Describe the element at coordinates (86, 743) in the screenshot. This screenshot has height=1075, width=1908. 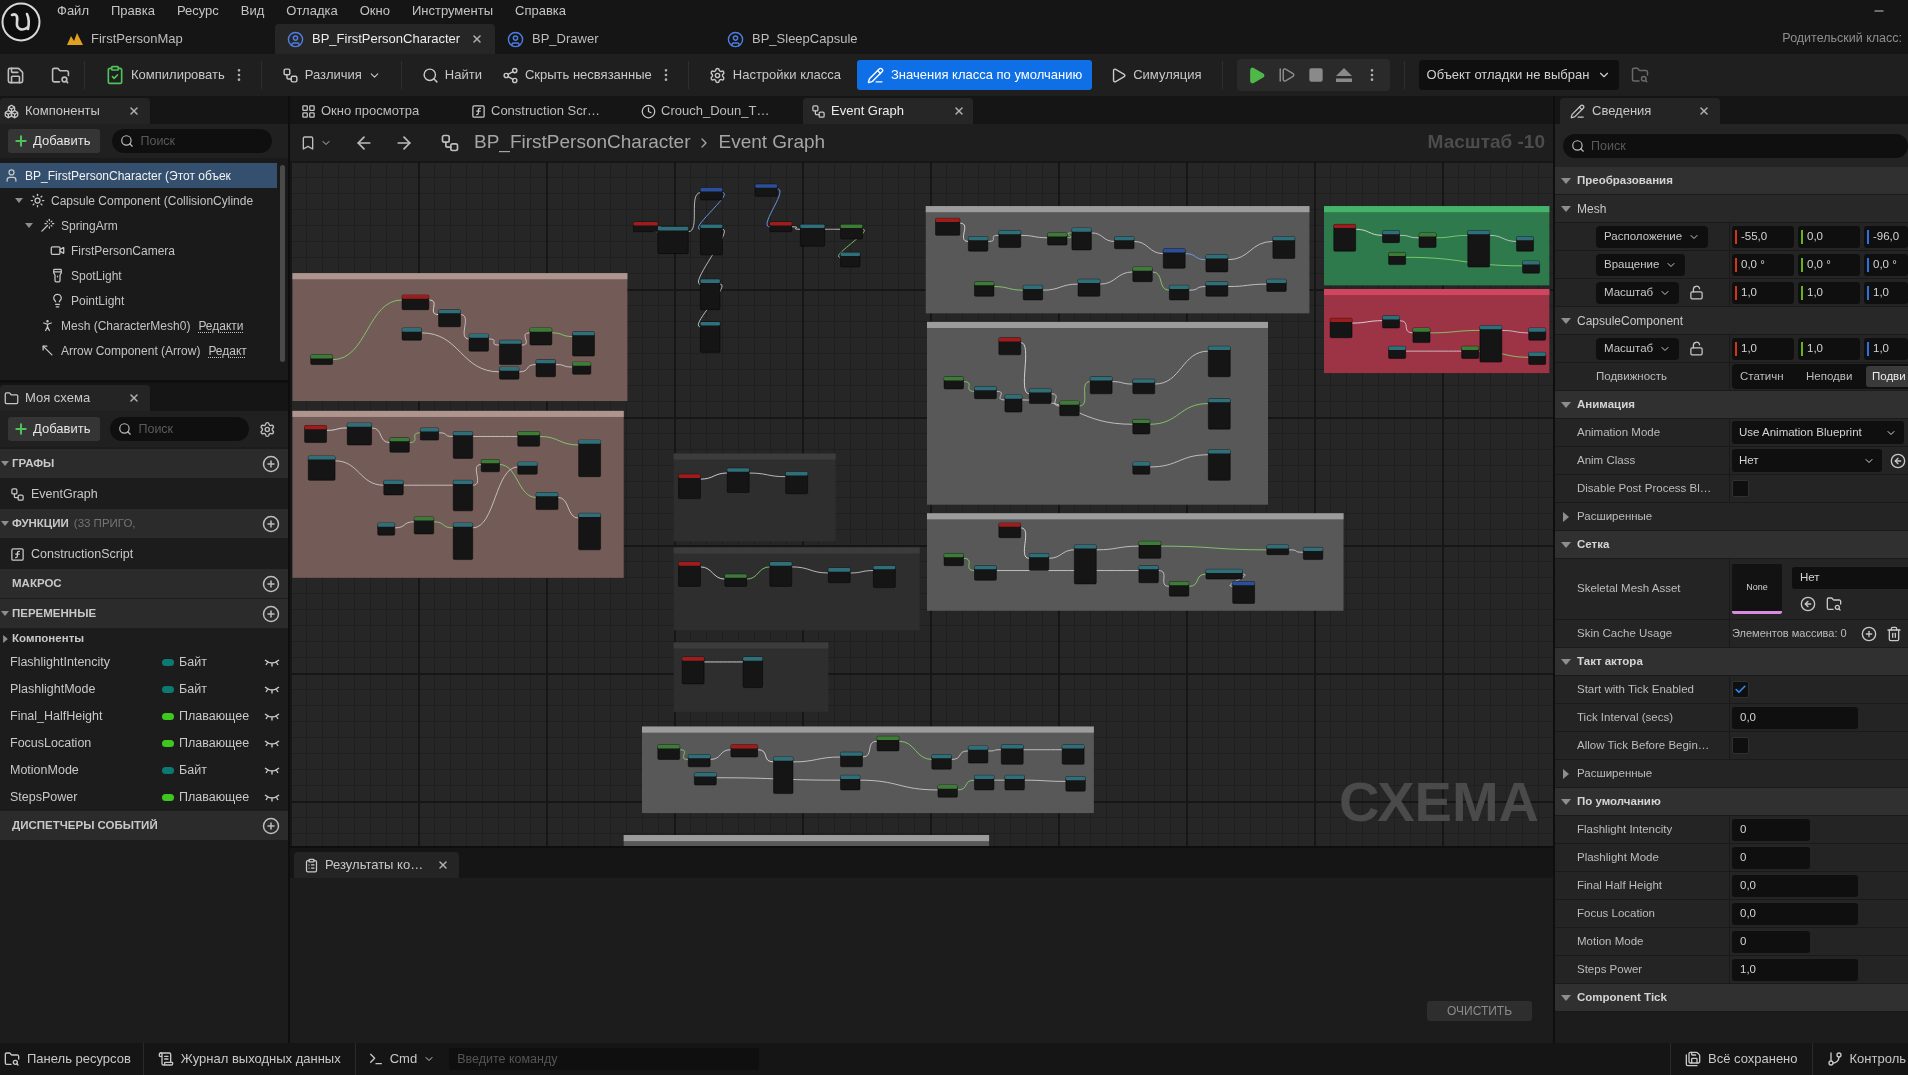
I see `variable-name: FocusLocation` at that location.